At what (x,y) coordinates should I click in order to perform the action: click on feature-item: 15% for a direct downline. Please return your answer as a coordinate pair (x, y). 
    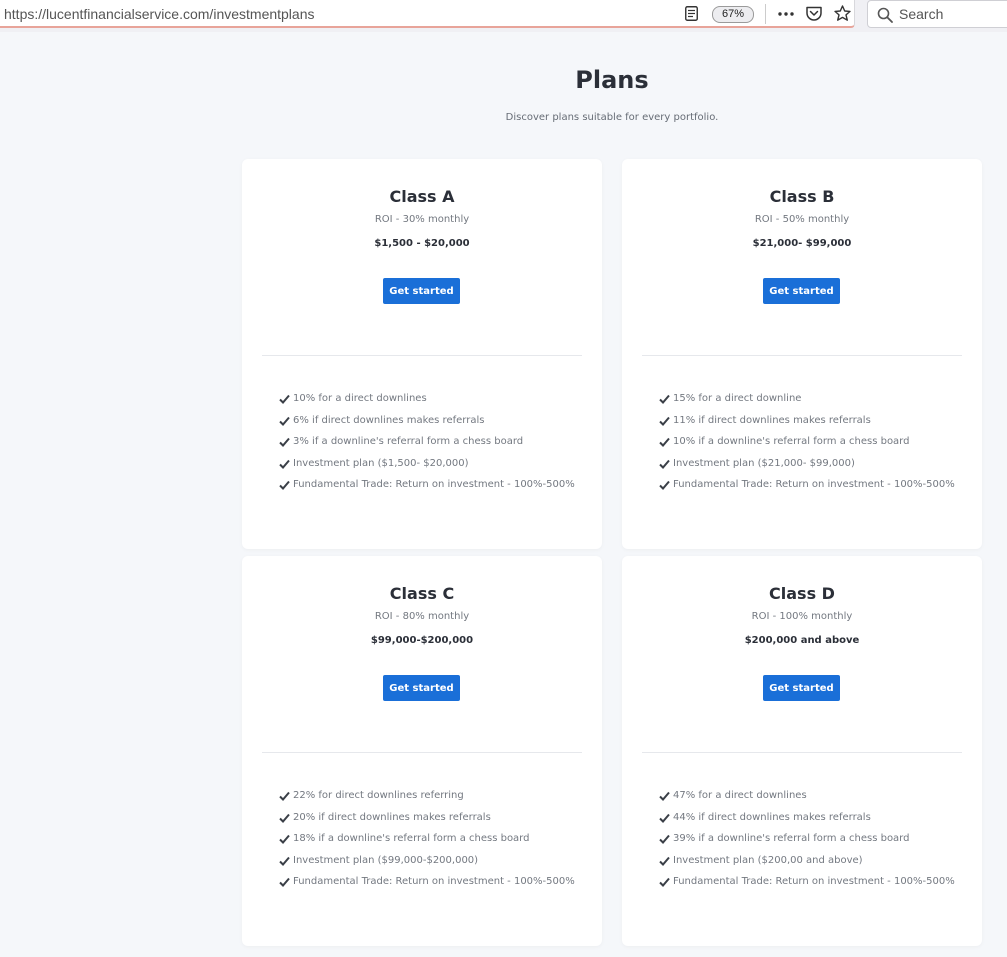
    Looking at the image, I should click on (807, 404).